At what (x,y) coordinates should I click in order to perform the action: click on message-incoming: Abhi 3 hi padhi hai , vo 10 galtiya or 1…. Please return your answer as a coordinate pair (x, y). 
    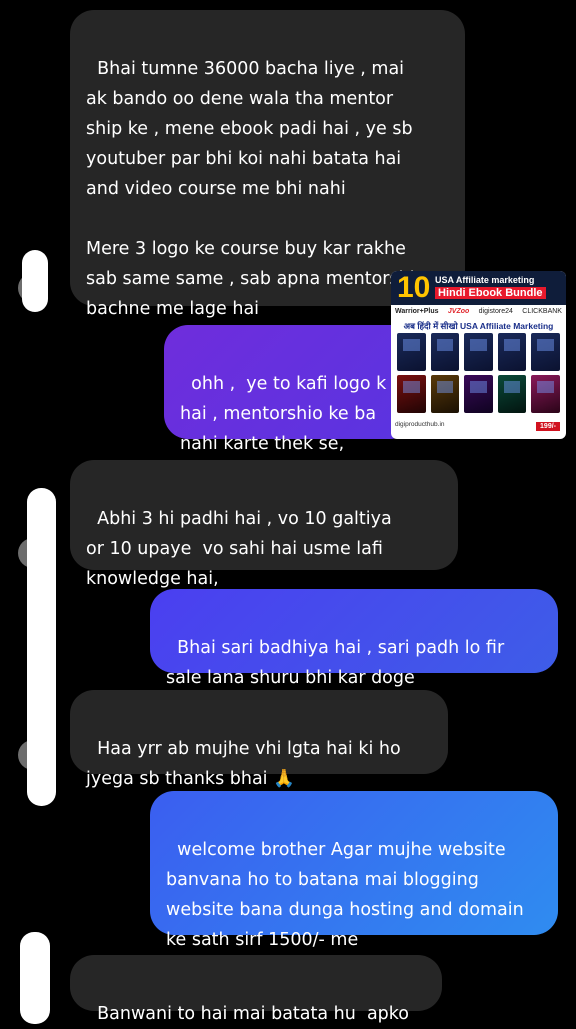
    Looking at the image, I should click on (264, 524).